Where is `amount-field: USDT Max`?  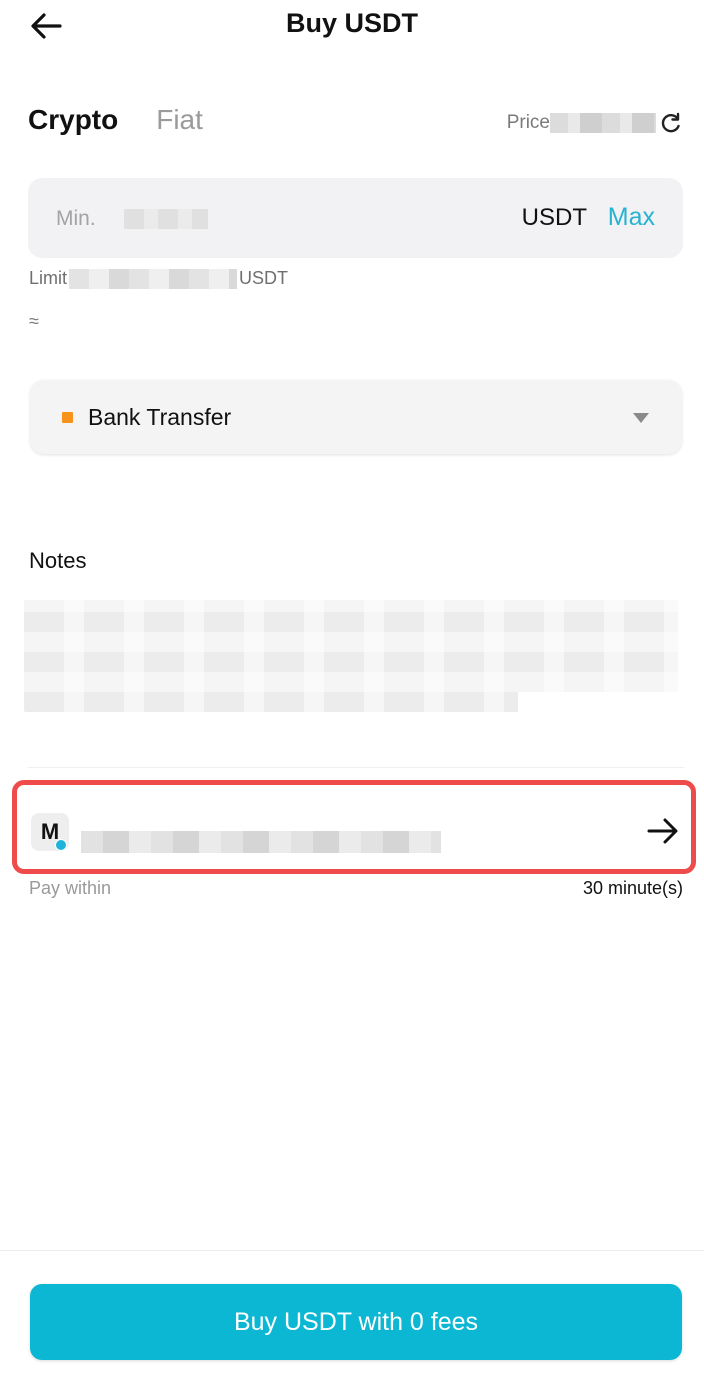 amount-field: USDT Max is located at coordinates (355, 218).